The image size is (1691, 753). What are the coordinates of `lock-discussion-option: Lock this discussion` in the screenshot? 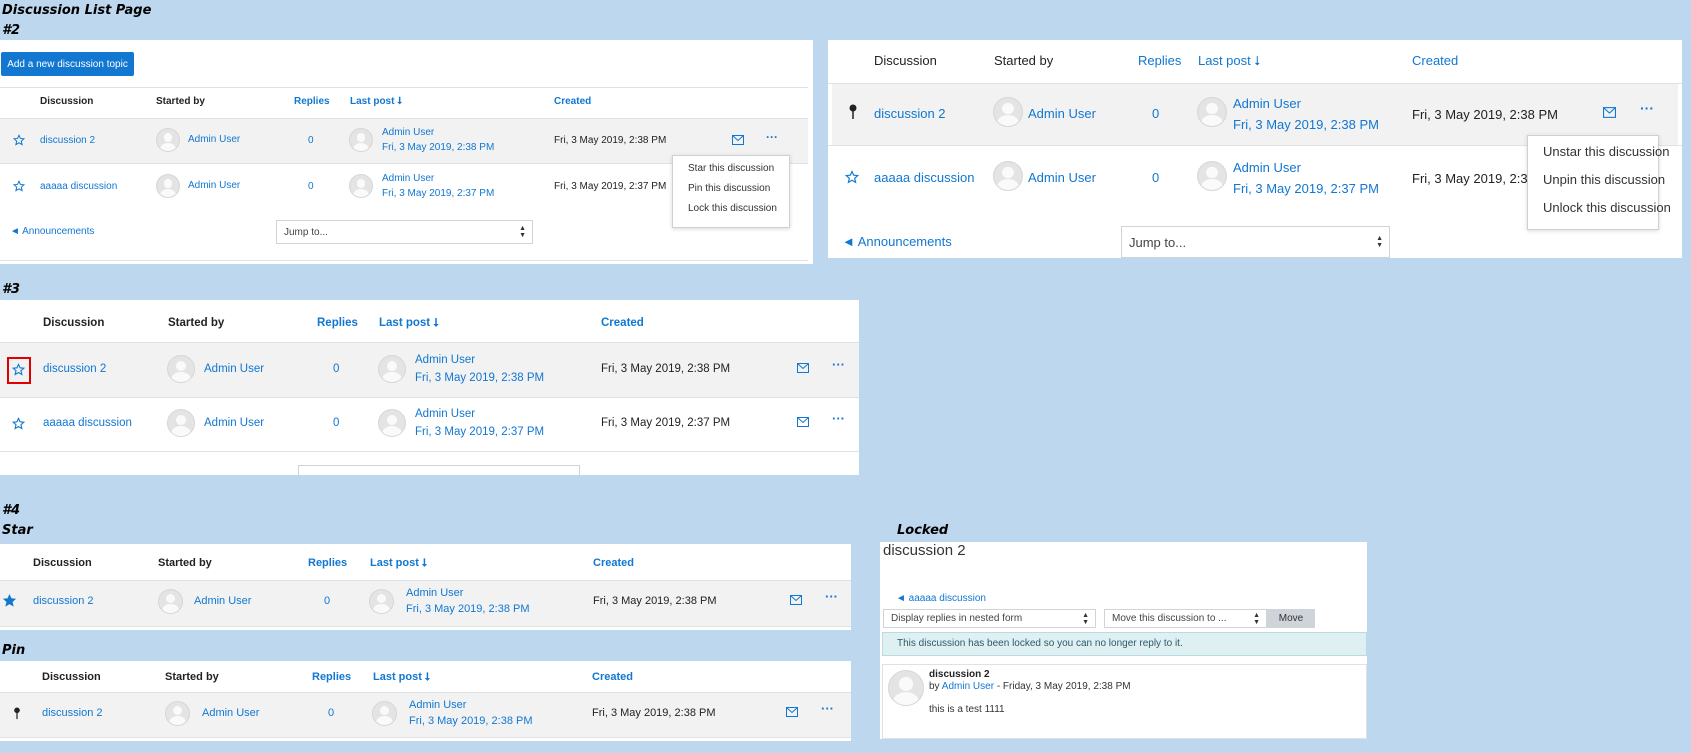 It's located at (732, 208).